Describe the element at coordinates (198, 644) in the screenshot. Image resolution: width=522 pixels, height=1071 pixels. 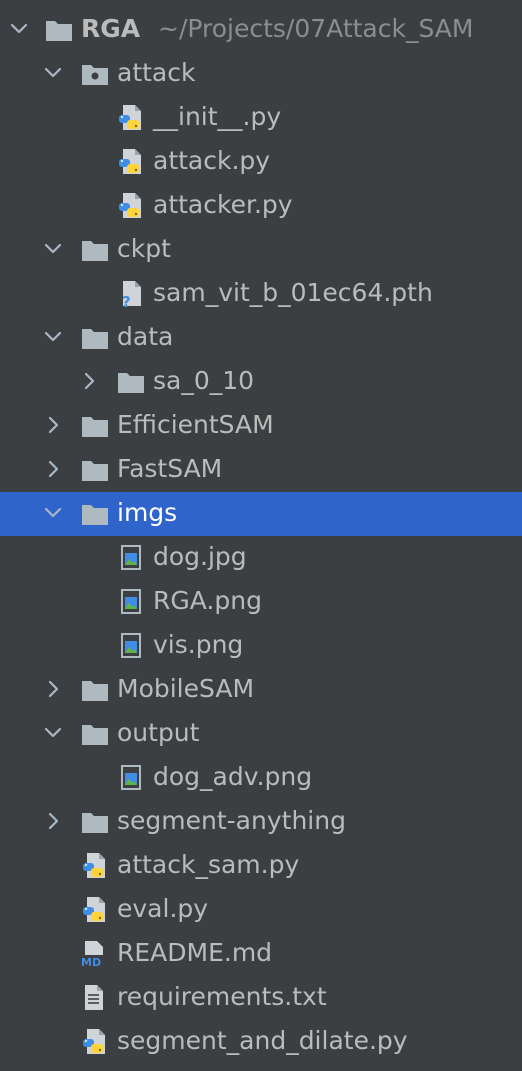
I see `file-label: vis.png` at that location.